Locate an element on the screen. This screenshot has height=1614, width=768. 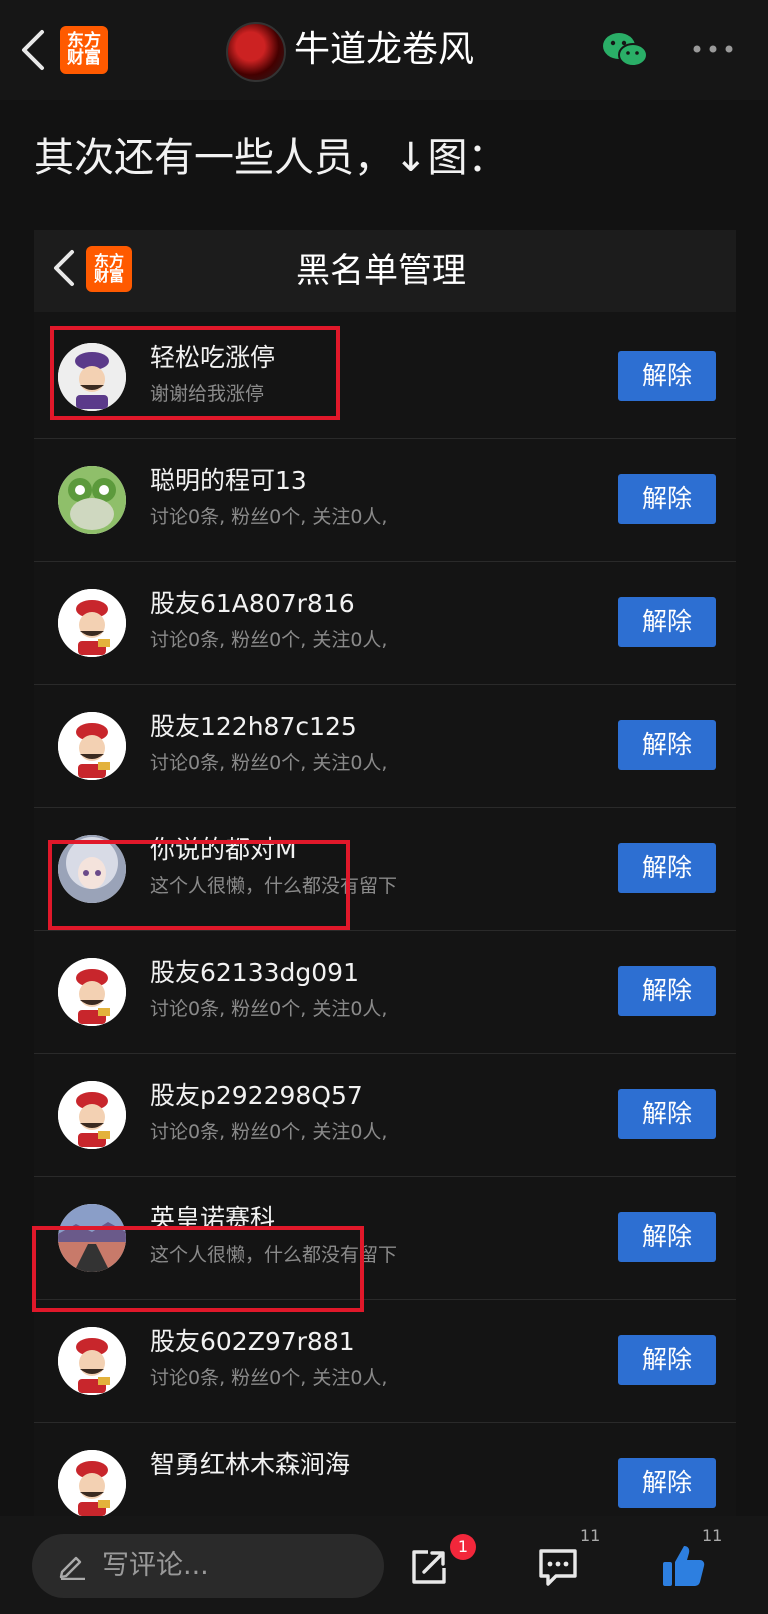
user-name: 股友602Z97r881 is located at coordinates (252, 1342).